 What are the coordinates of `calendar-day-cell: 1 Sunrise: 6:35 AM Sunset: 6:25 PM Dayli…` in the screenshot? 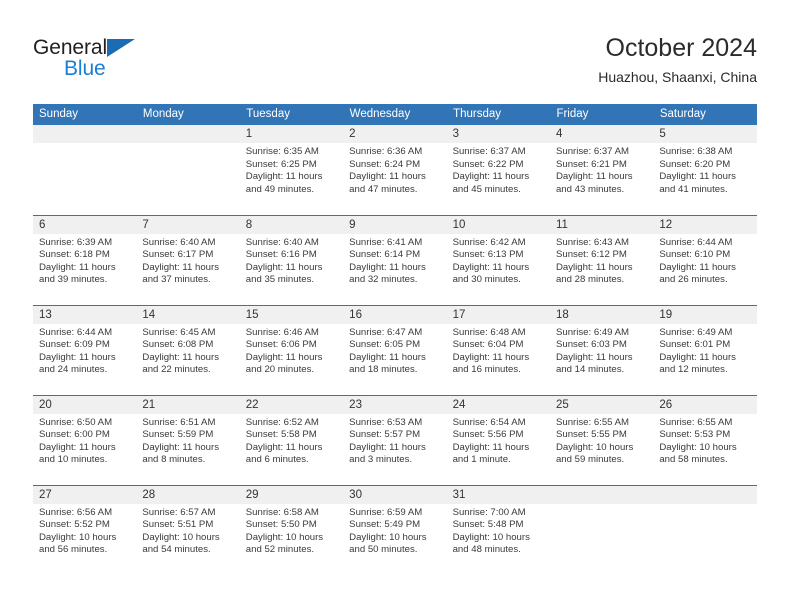 It's located at (291, 170).